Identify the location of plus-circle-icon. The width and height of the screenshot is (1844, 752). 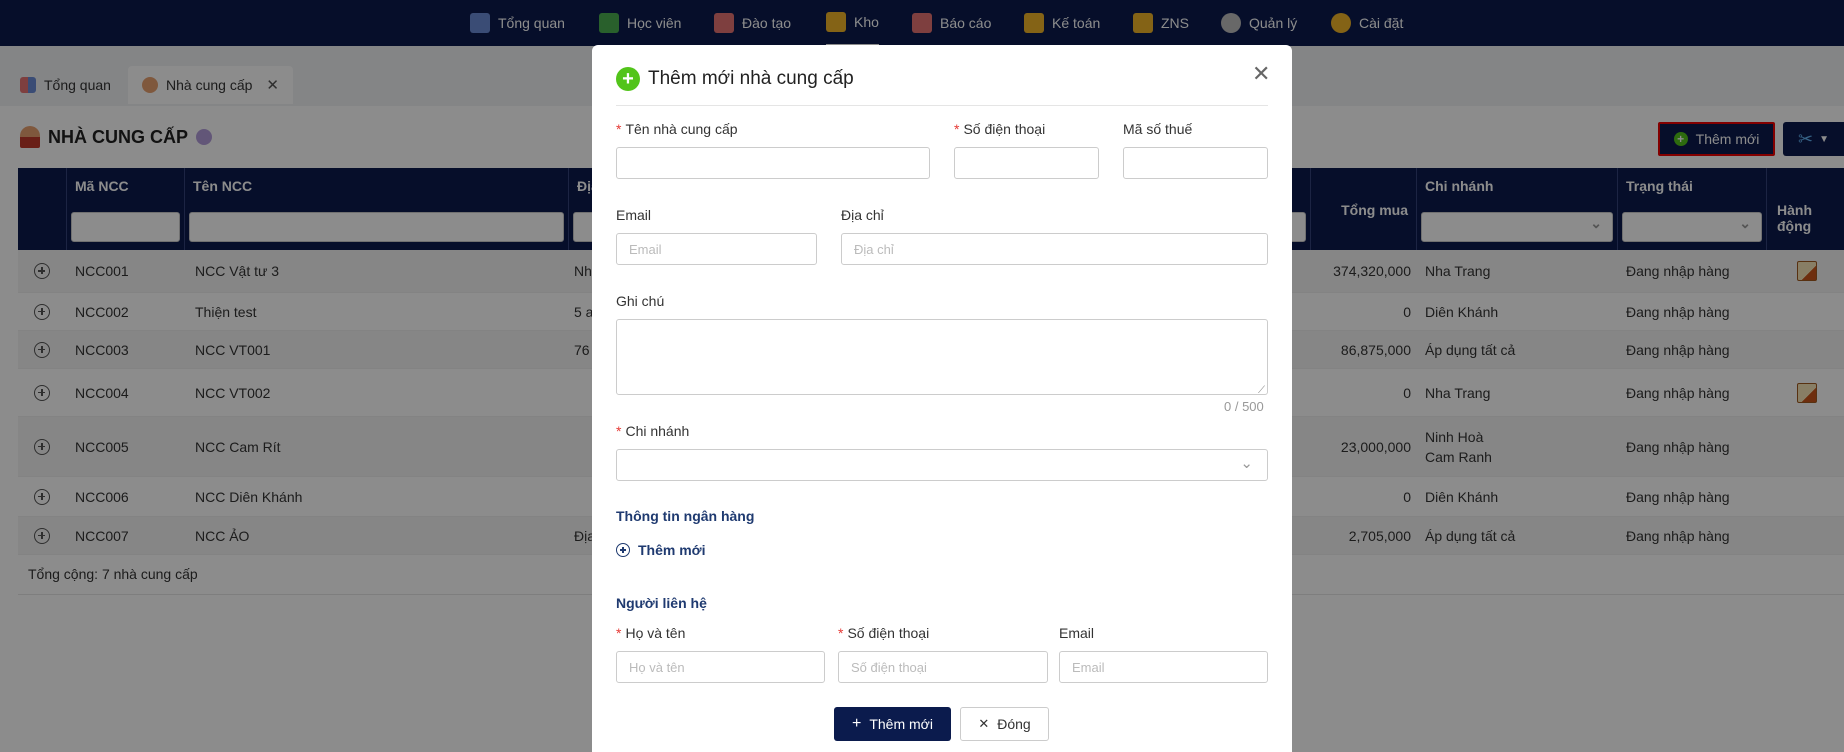
(623, 550).